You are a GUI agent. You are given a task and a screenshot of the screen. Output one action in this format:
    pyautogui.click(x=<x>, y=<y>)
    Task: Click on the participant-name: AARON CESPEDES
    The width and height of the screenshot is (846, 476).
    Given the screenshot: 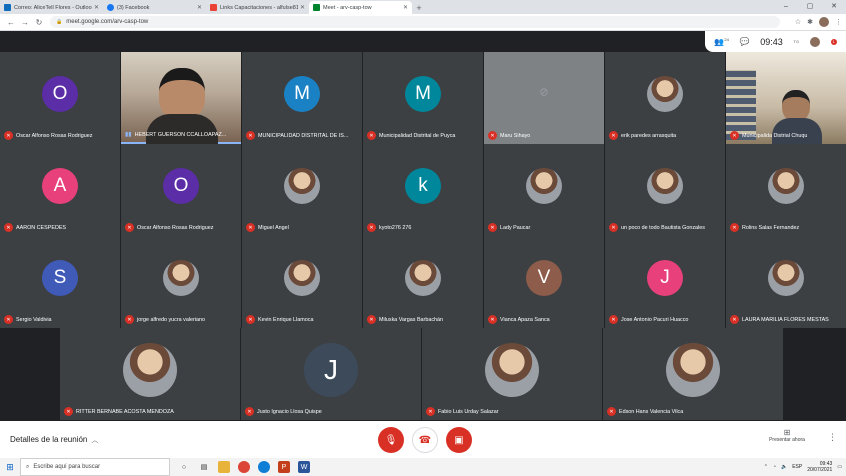 What is the action you would take?
    pyautogui.click(x=41, y=227)
    